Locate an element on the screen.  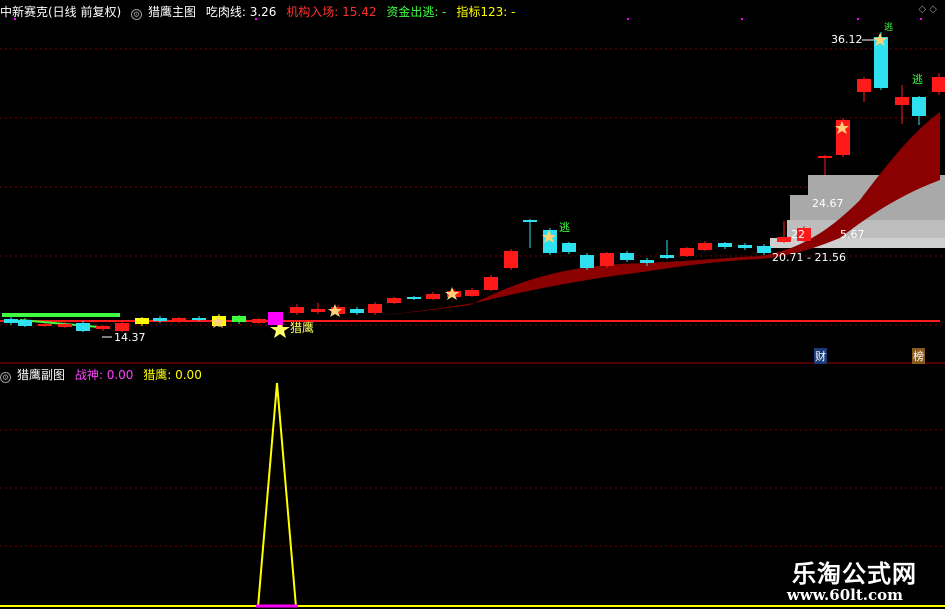
s2-value: 0.00 is located at coordinates (188, 375).